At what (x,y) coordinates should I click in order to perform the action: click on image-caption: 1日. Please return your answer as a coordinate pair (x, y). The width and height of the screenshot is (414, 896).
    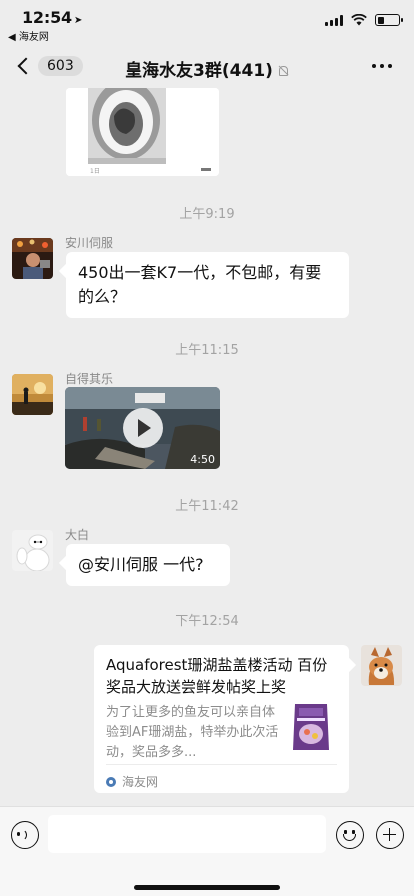
    Looking at the image, I should click on (95, 171).